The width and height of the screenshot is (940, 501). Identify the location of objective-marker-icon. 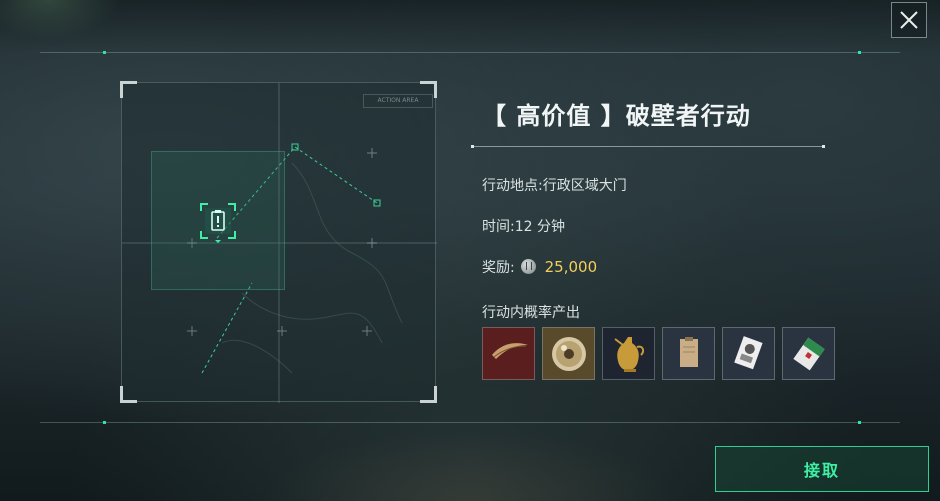
(218, 223).